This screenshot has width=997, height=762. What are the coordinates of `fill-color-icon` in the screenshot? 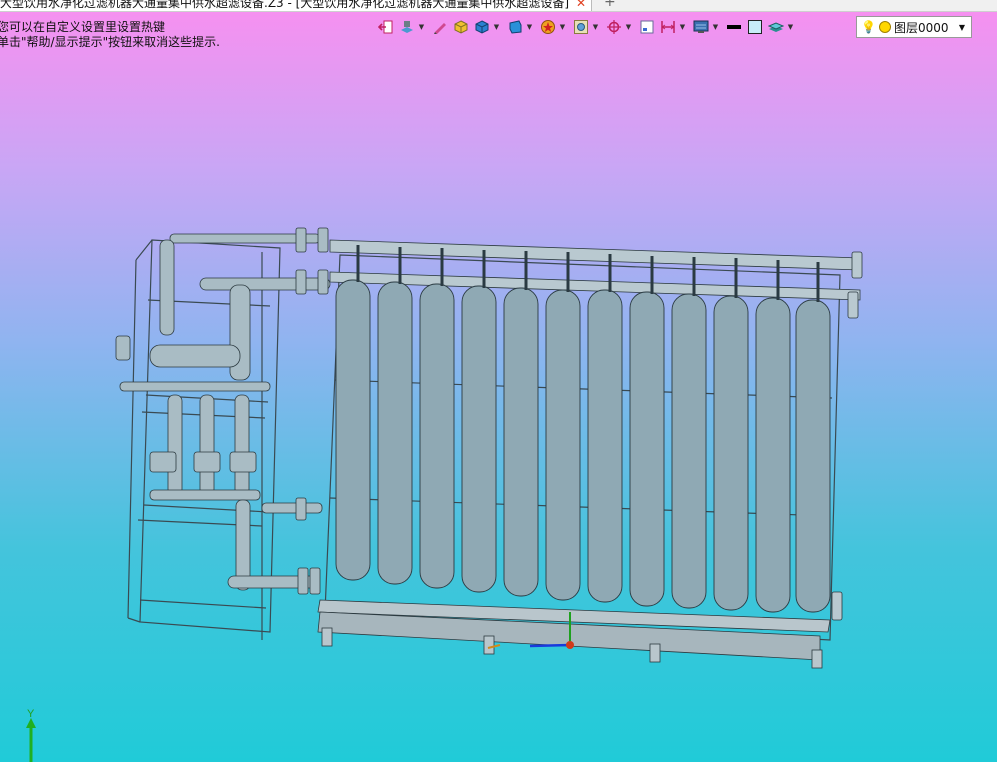 It's located at (755, 27).